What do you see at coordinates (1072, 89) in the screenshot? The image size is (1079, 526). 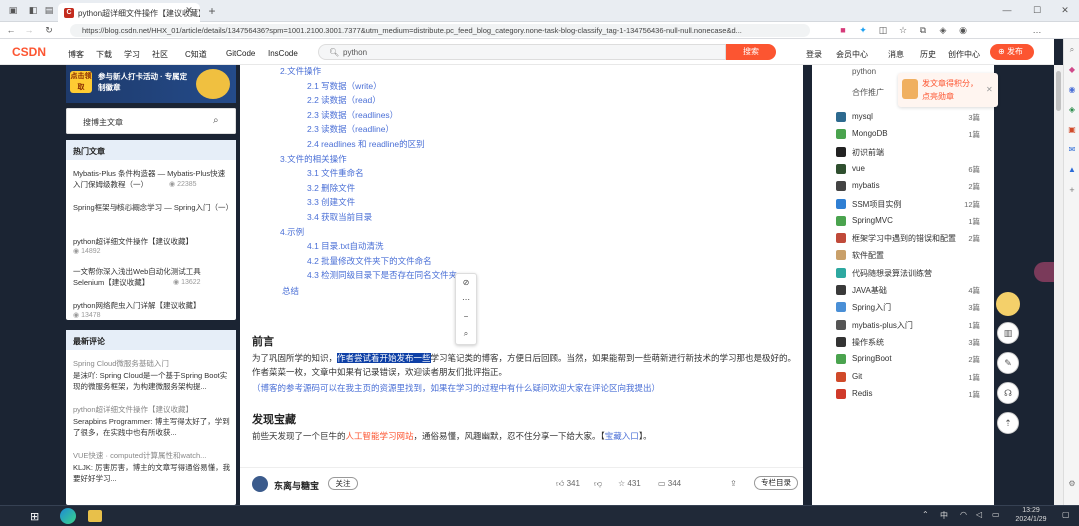 I see `tools-icon: ◉` at bounding box center [1072, 89].